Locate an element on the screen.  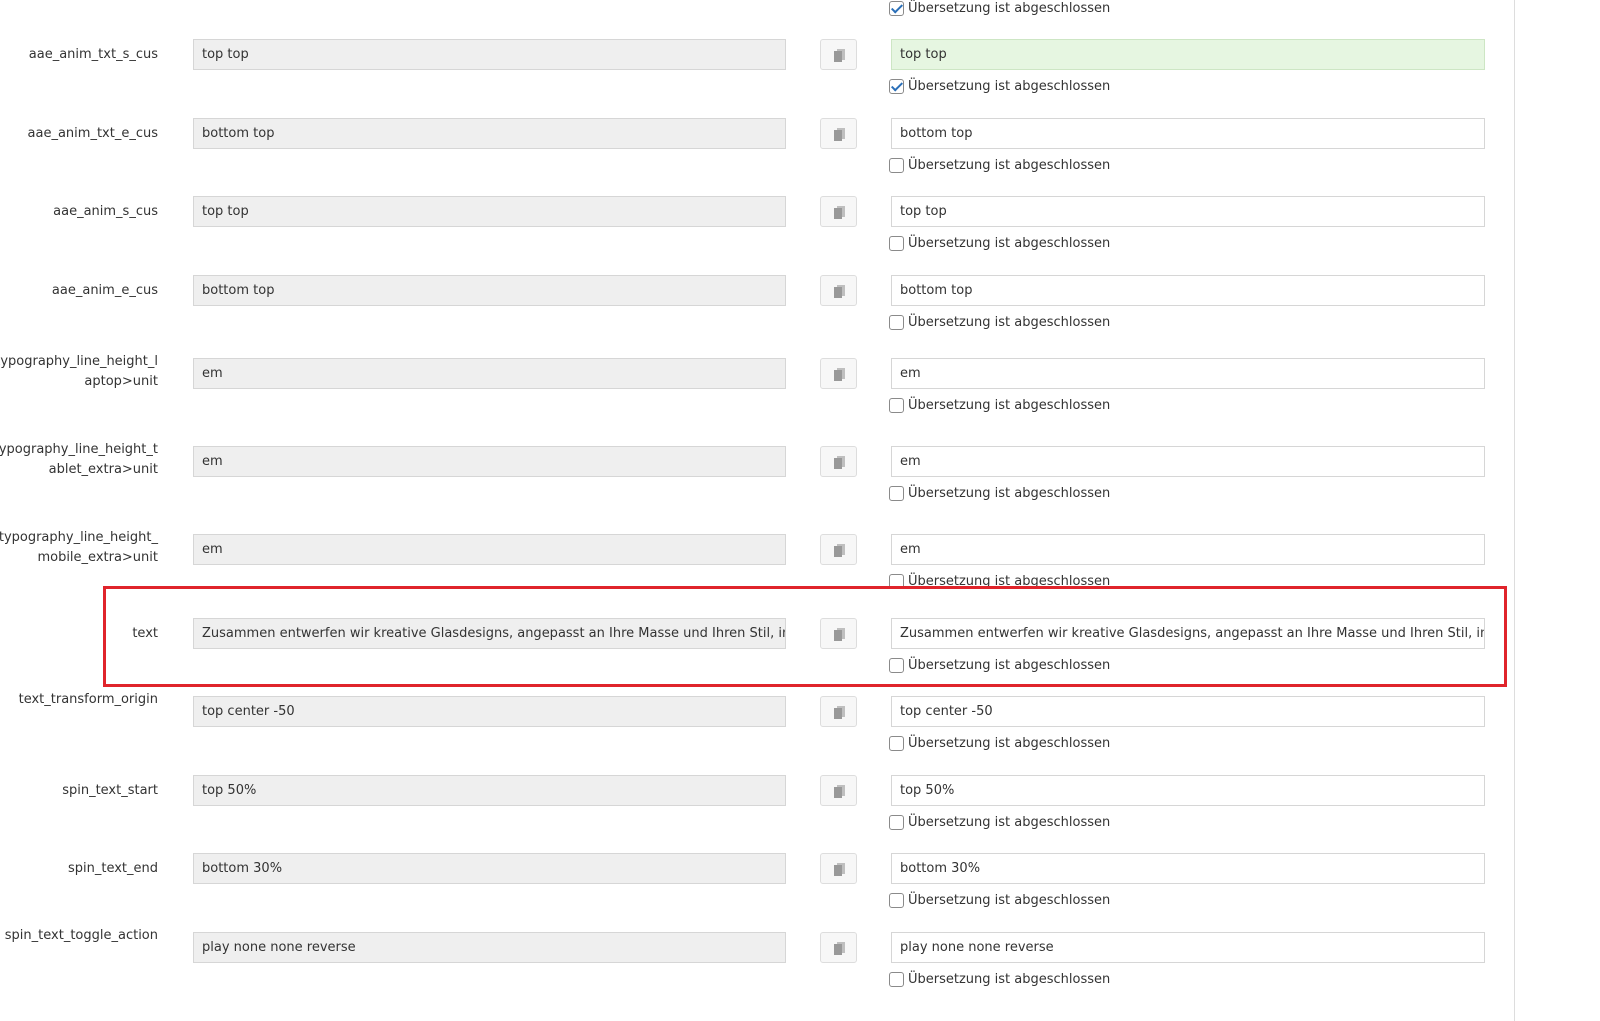
field-key-label: typography_line_height_laptop>unit is located at coordinates (79, 371).